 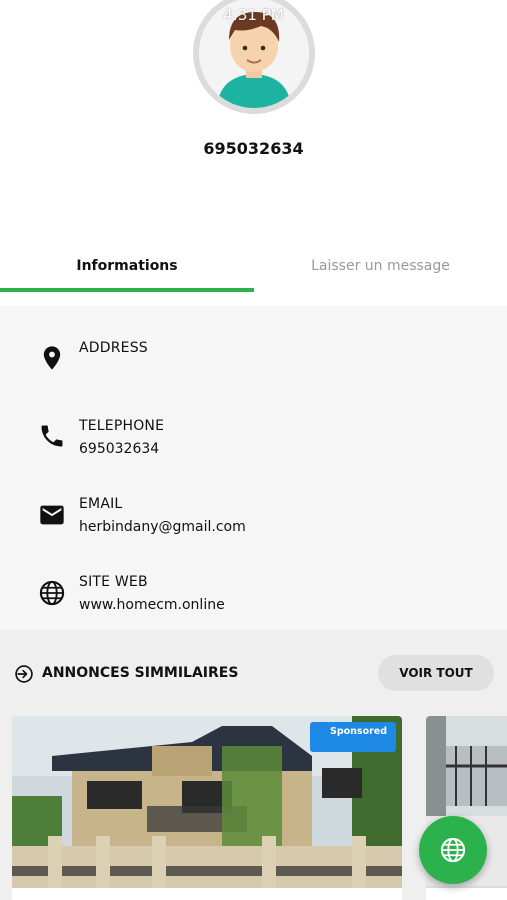 What do you see at coordinates (113, 582) in the screenshot?
I see `website-label: SITE WEB` at bounding box center [113, 582].